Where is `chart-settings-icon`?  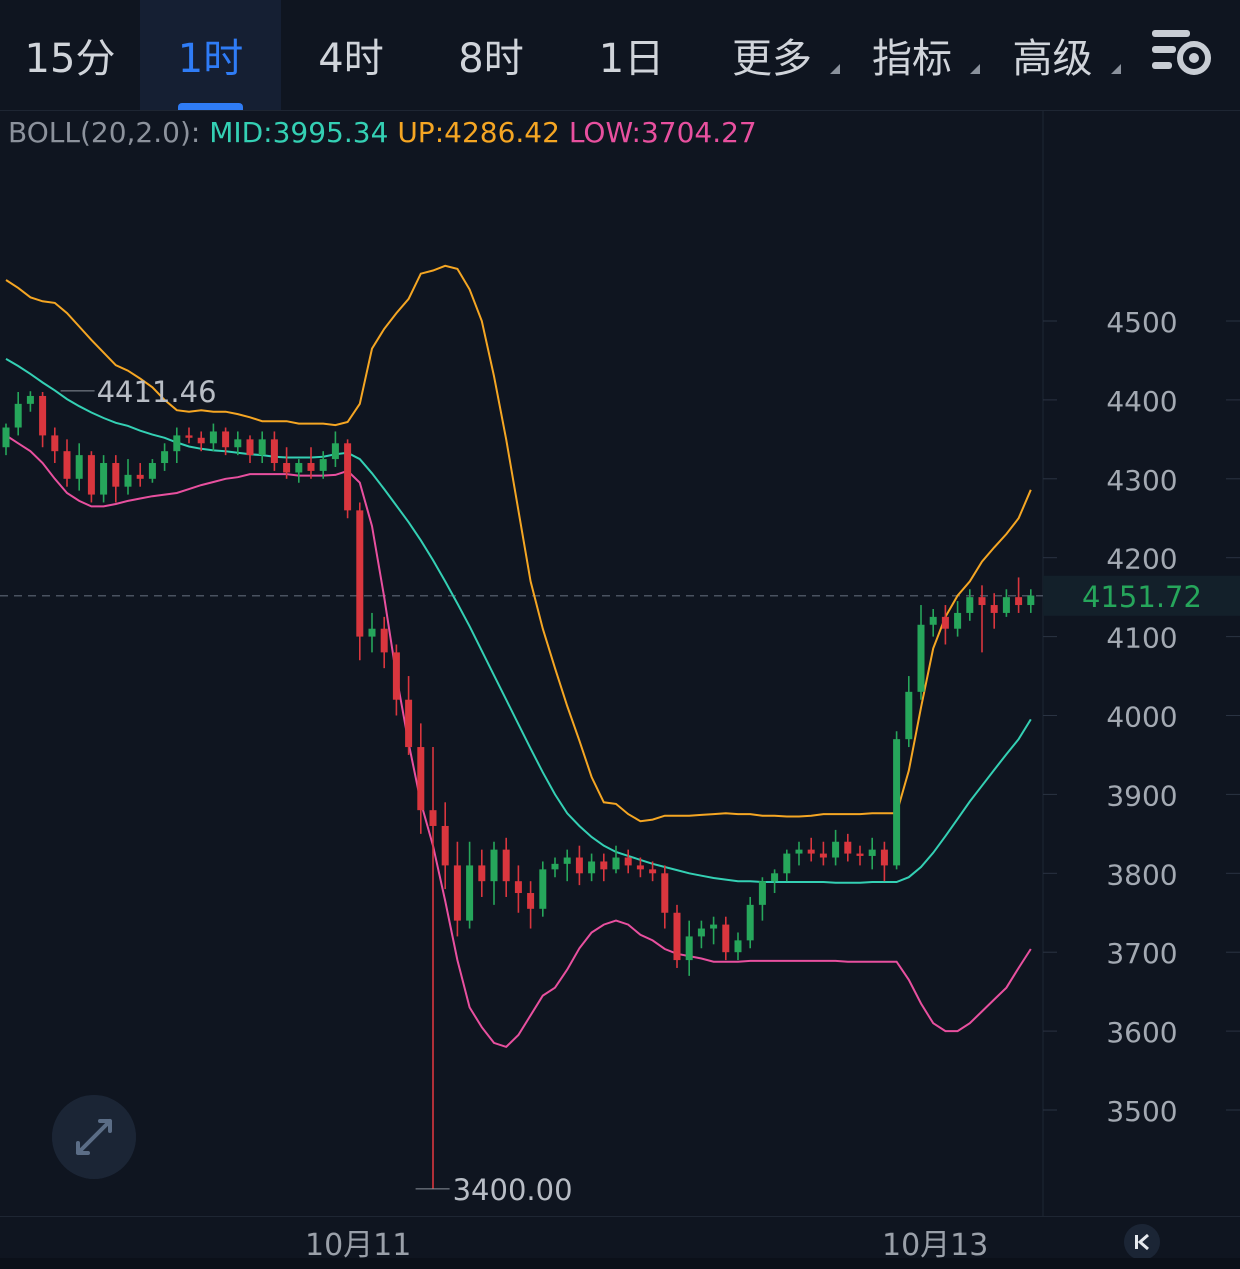
chart-settings-icon is located at coordinates (1181, 54).